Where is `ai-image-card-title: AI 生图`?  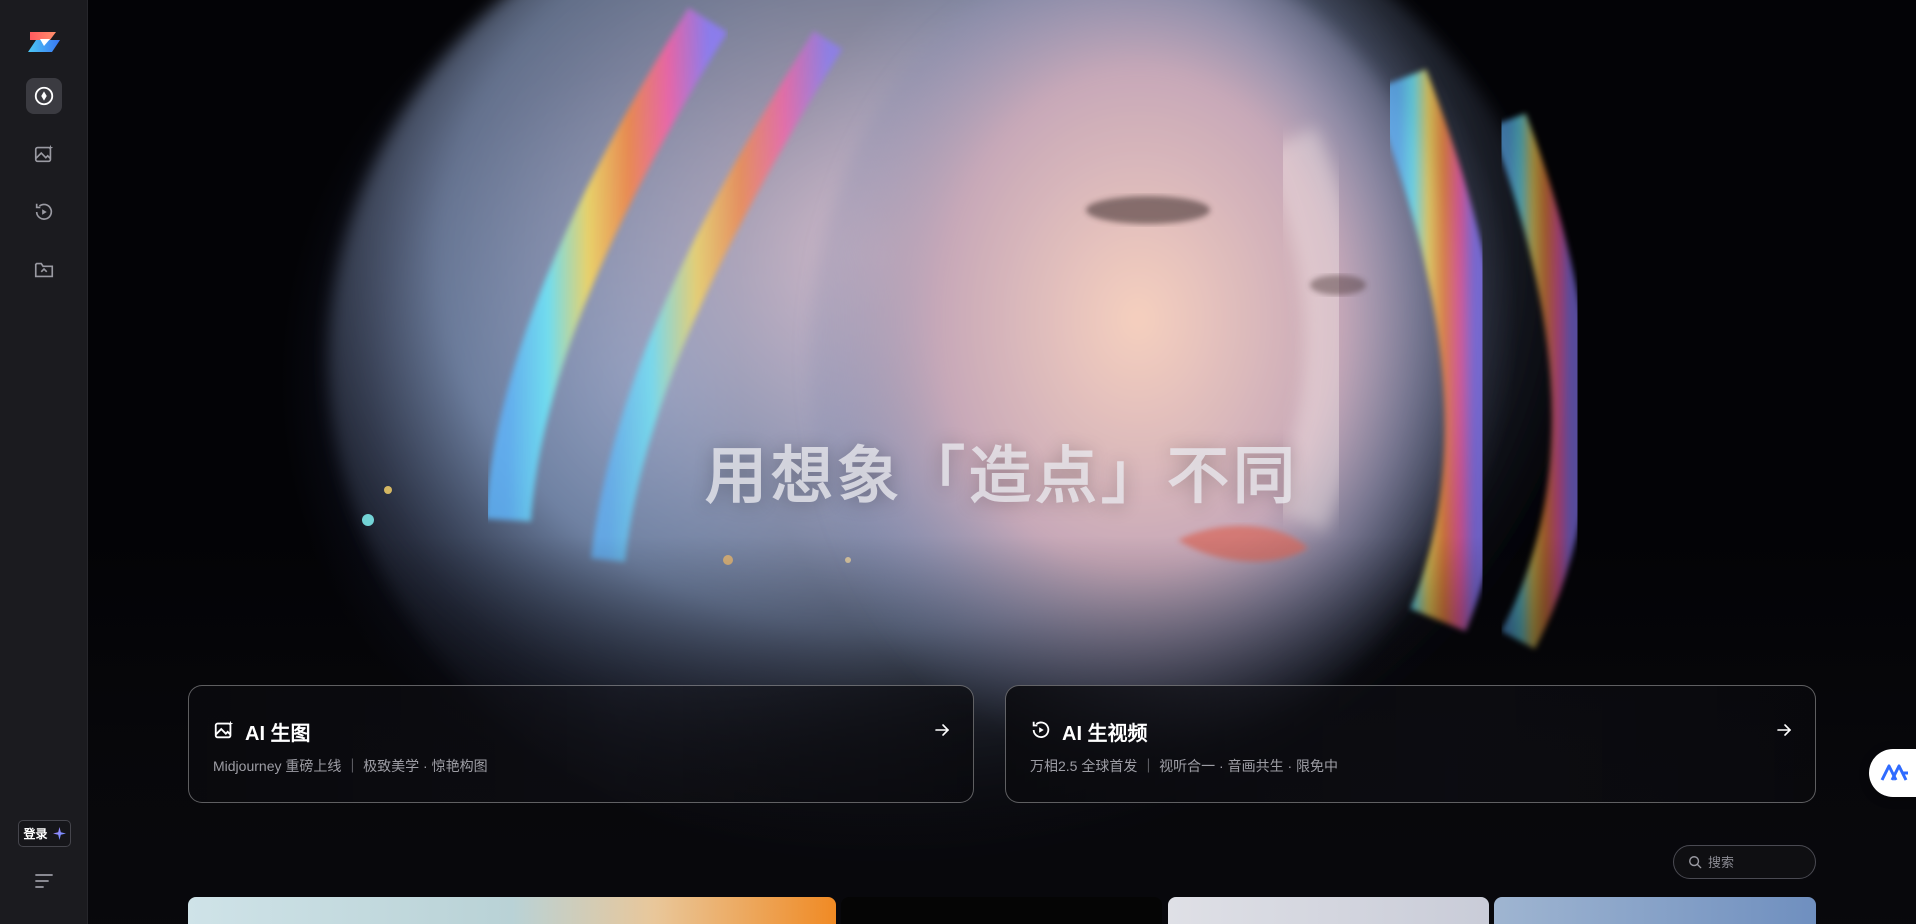 ai-image-card-title: AI 生图 is located at coordinates (278, 734).